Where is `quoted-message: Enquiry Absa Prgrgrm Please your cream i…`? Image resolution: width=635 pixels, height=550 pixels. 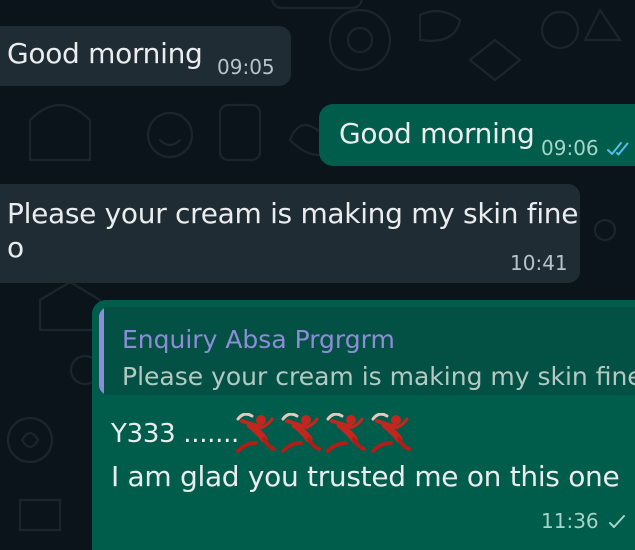 quoted-message: Enquiry Absa Prgrgrm Please your cream i… is located at coordinates (367, 351).